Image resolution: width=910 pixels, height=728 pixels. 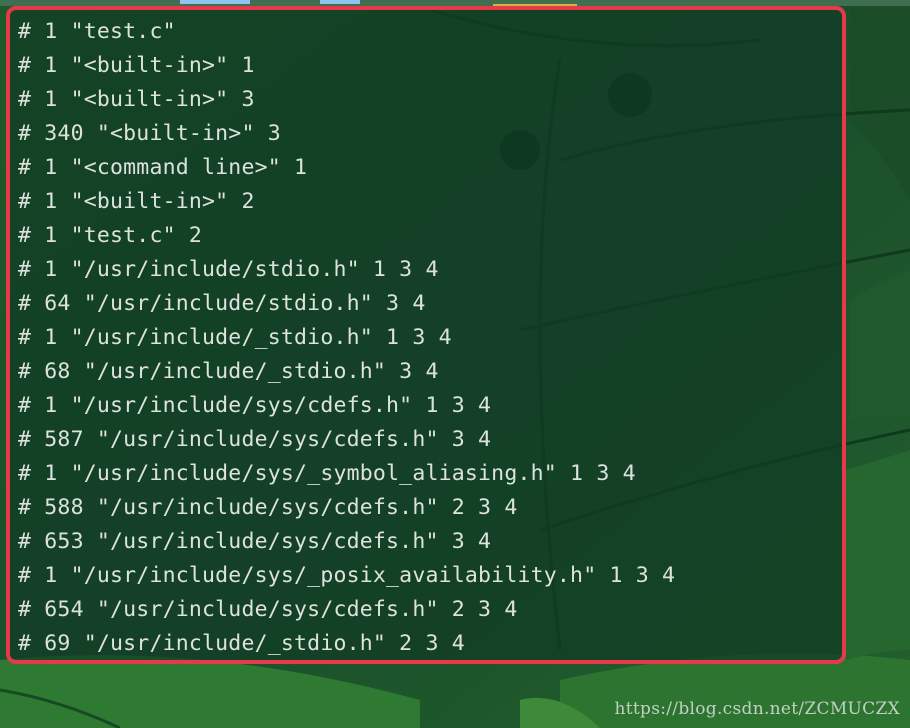 What do you see at coordinates (255, 405) in the screenshot?
I see `terminal-line: # 1 "/usr/include/sys/cdefs.h" 1 3 4` at bounding box center [255, 405].